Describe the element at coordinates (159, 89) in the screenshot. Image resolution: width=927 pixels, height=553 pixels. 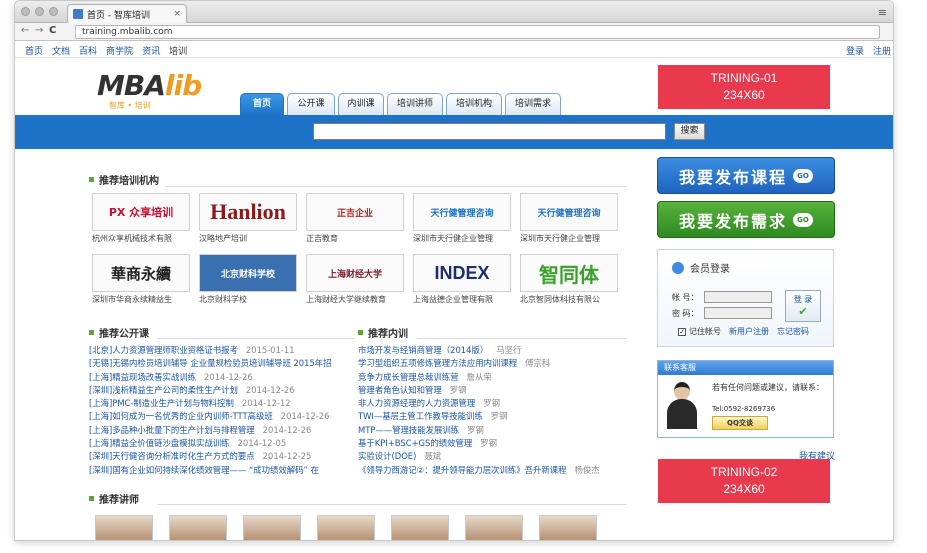
I see `site-logo: MBAlib 智库 • 培训` at that location.